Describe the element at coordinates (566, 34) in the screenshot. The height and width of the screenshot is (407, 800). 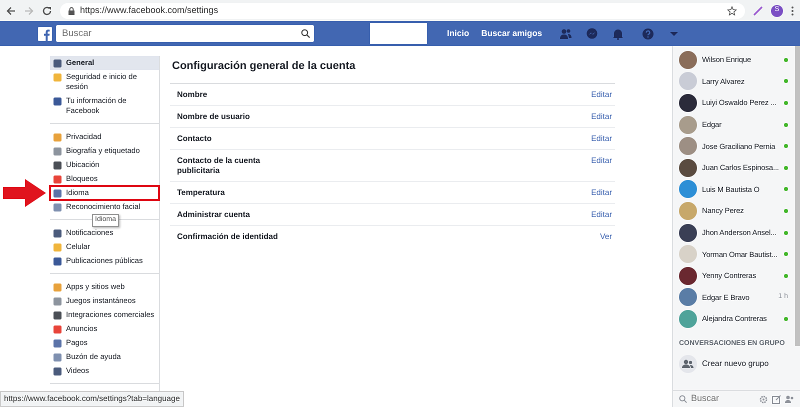
I see `friends-icon` at that location.